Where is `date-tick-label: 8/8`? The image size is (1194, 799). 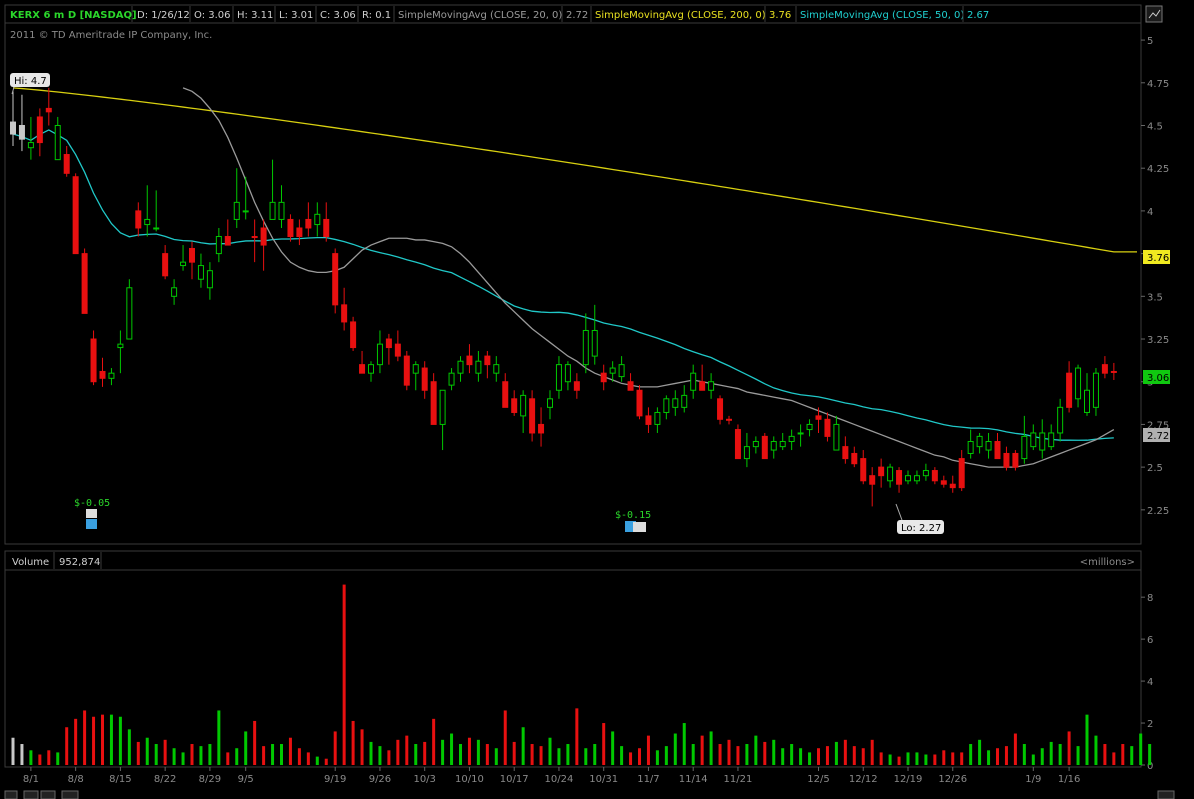
date-tick-label: 8/8 is located at coordinates (76, 779).